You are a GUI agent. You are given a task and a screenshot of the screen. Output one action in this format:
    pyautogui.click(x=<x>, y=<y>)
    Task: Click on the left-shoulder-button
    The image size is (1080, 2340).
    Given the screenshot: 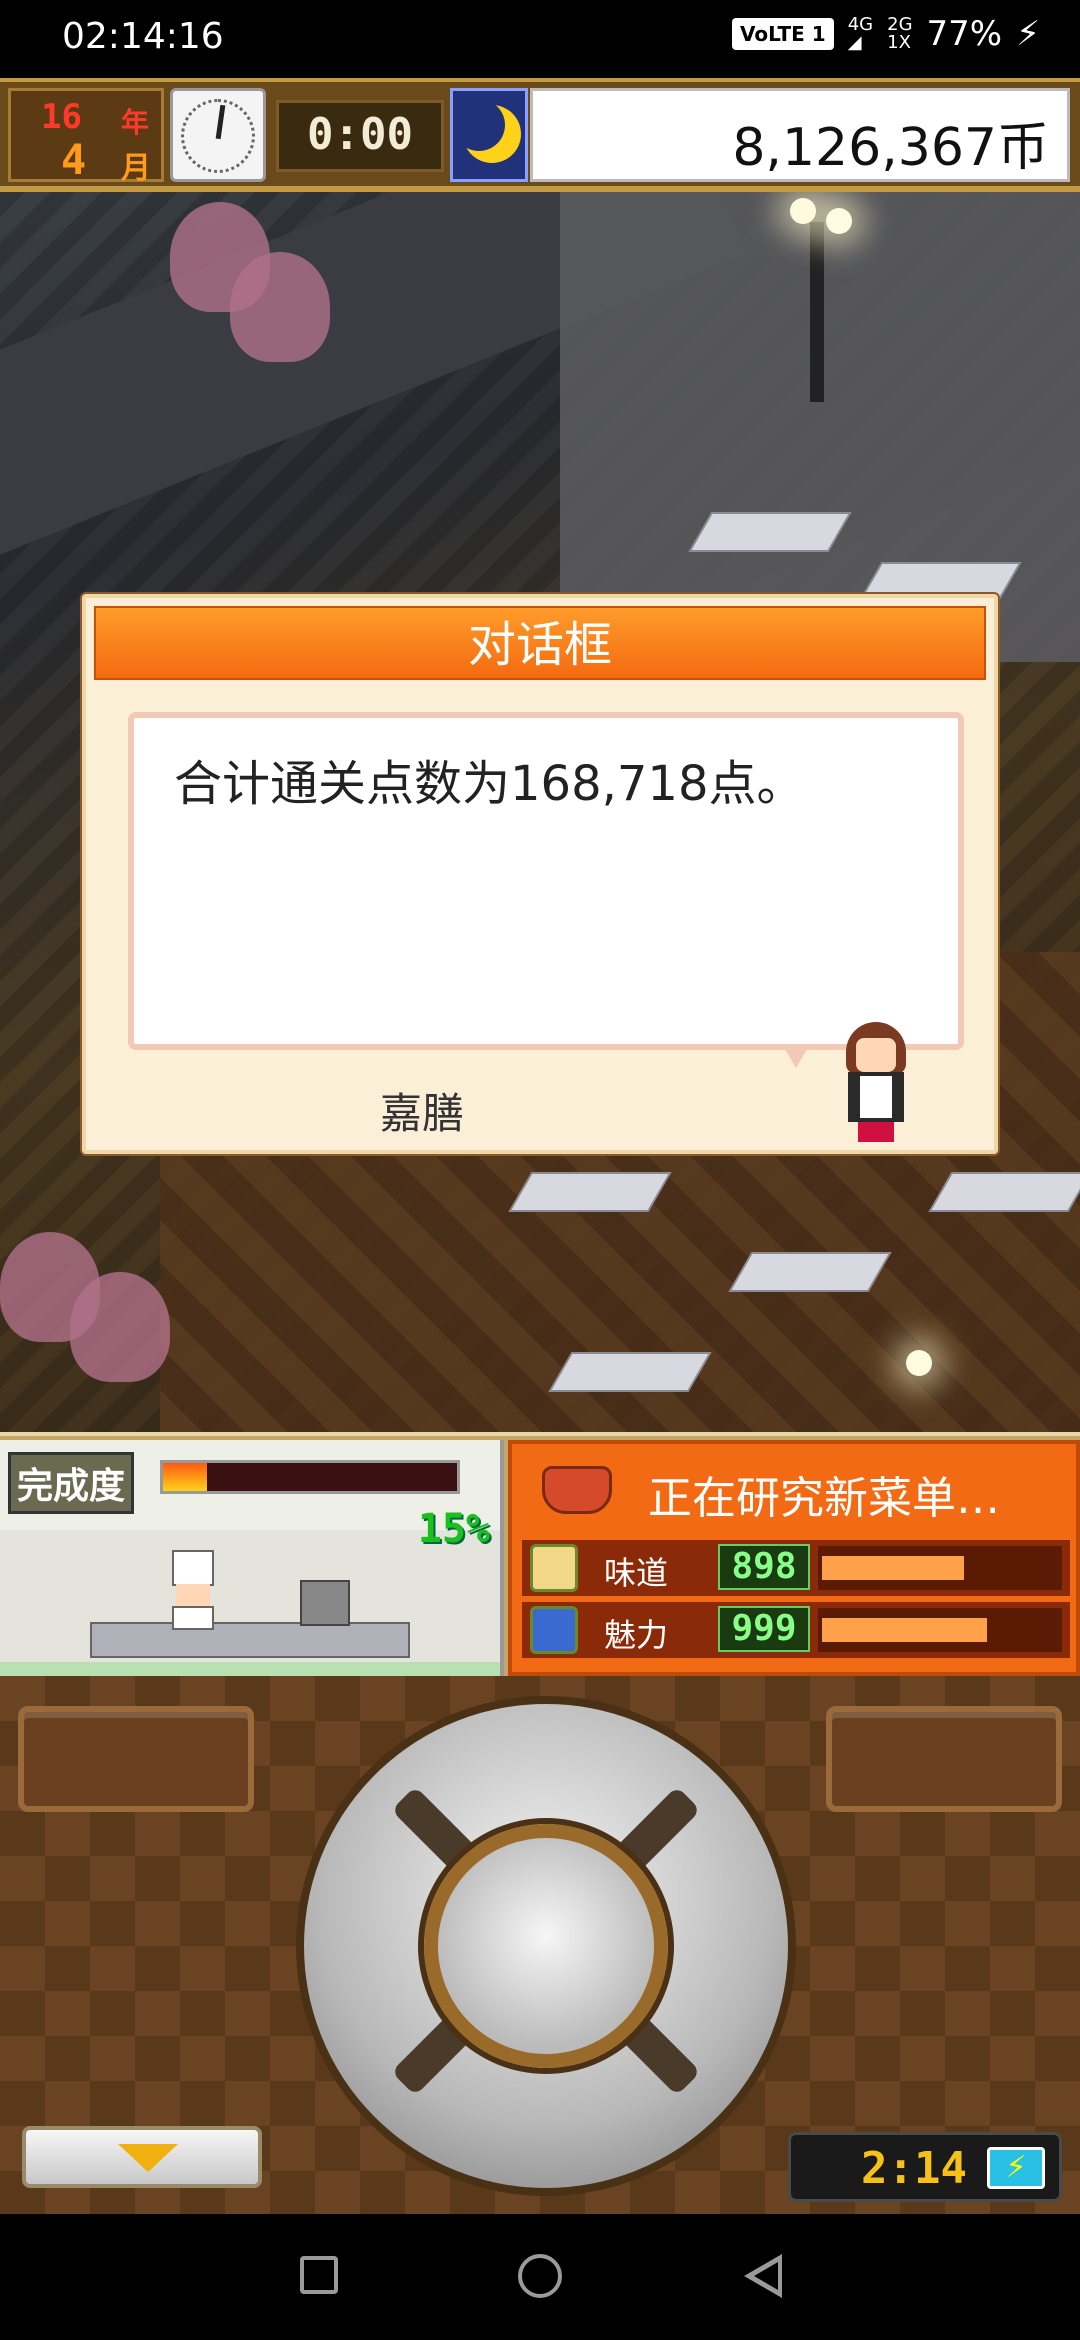 What is the action you would take?
    pyautogui.click(x=136, y=1759)
    